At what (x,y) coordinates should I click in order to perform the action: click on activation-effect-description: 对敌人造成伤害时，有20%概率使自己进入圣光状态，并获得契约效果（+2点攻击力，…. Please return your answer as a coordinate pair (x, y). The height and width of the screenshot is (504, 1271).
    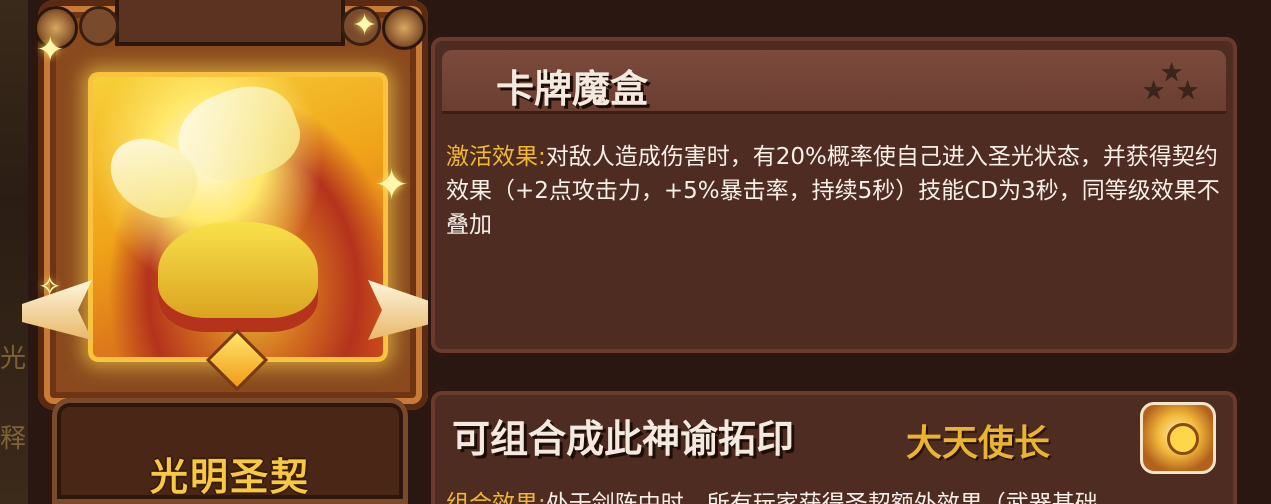
    Looking at the image, I should click on (833, 191).